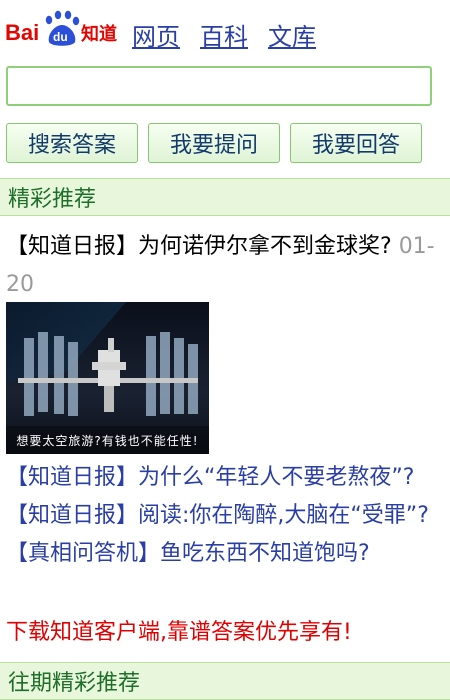 The height and width of the screenshot is (700, 450). I want to click on headline-title: 【知道日报】为何诺伊尔拿不到金球奖?, so click(199, 246).